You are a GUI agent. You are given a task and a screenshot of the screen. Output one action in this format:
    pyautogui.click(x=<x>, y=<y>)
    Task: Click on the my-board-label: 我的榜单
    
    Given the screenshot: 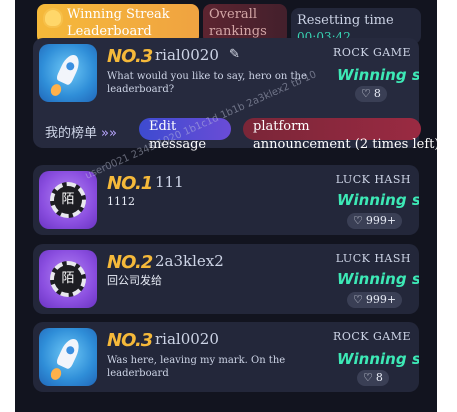 What is the action you would take?
    pyautogui.click(x=71, y=133)
    